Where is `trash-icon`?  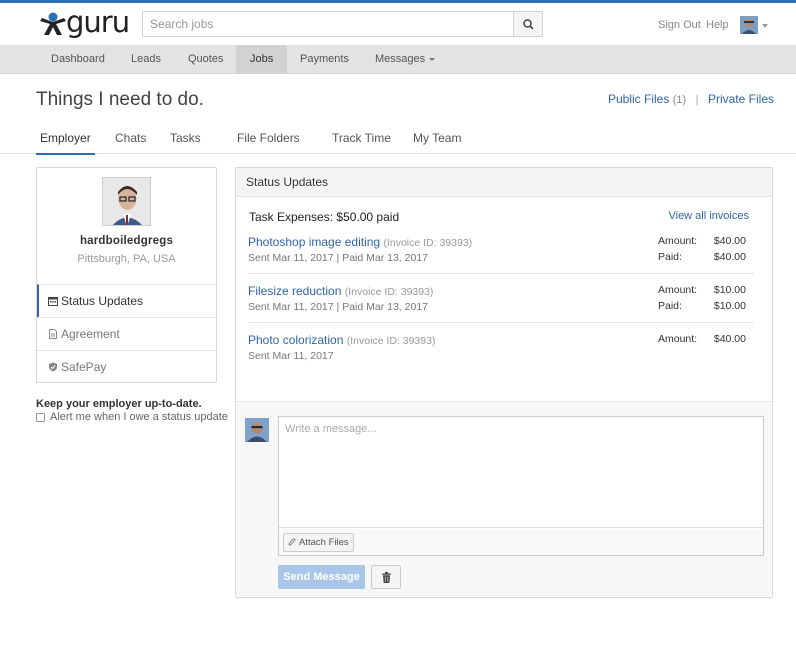 trash-icon is located at coordinates (386, 577).